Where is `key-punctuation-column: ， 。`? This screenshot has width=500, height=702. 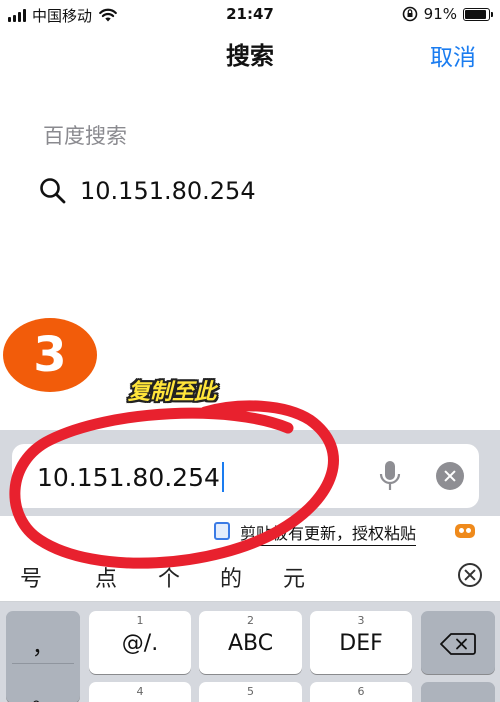
key-punctuation-column: ， 。 is located at coordinates (43, 656).